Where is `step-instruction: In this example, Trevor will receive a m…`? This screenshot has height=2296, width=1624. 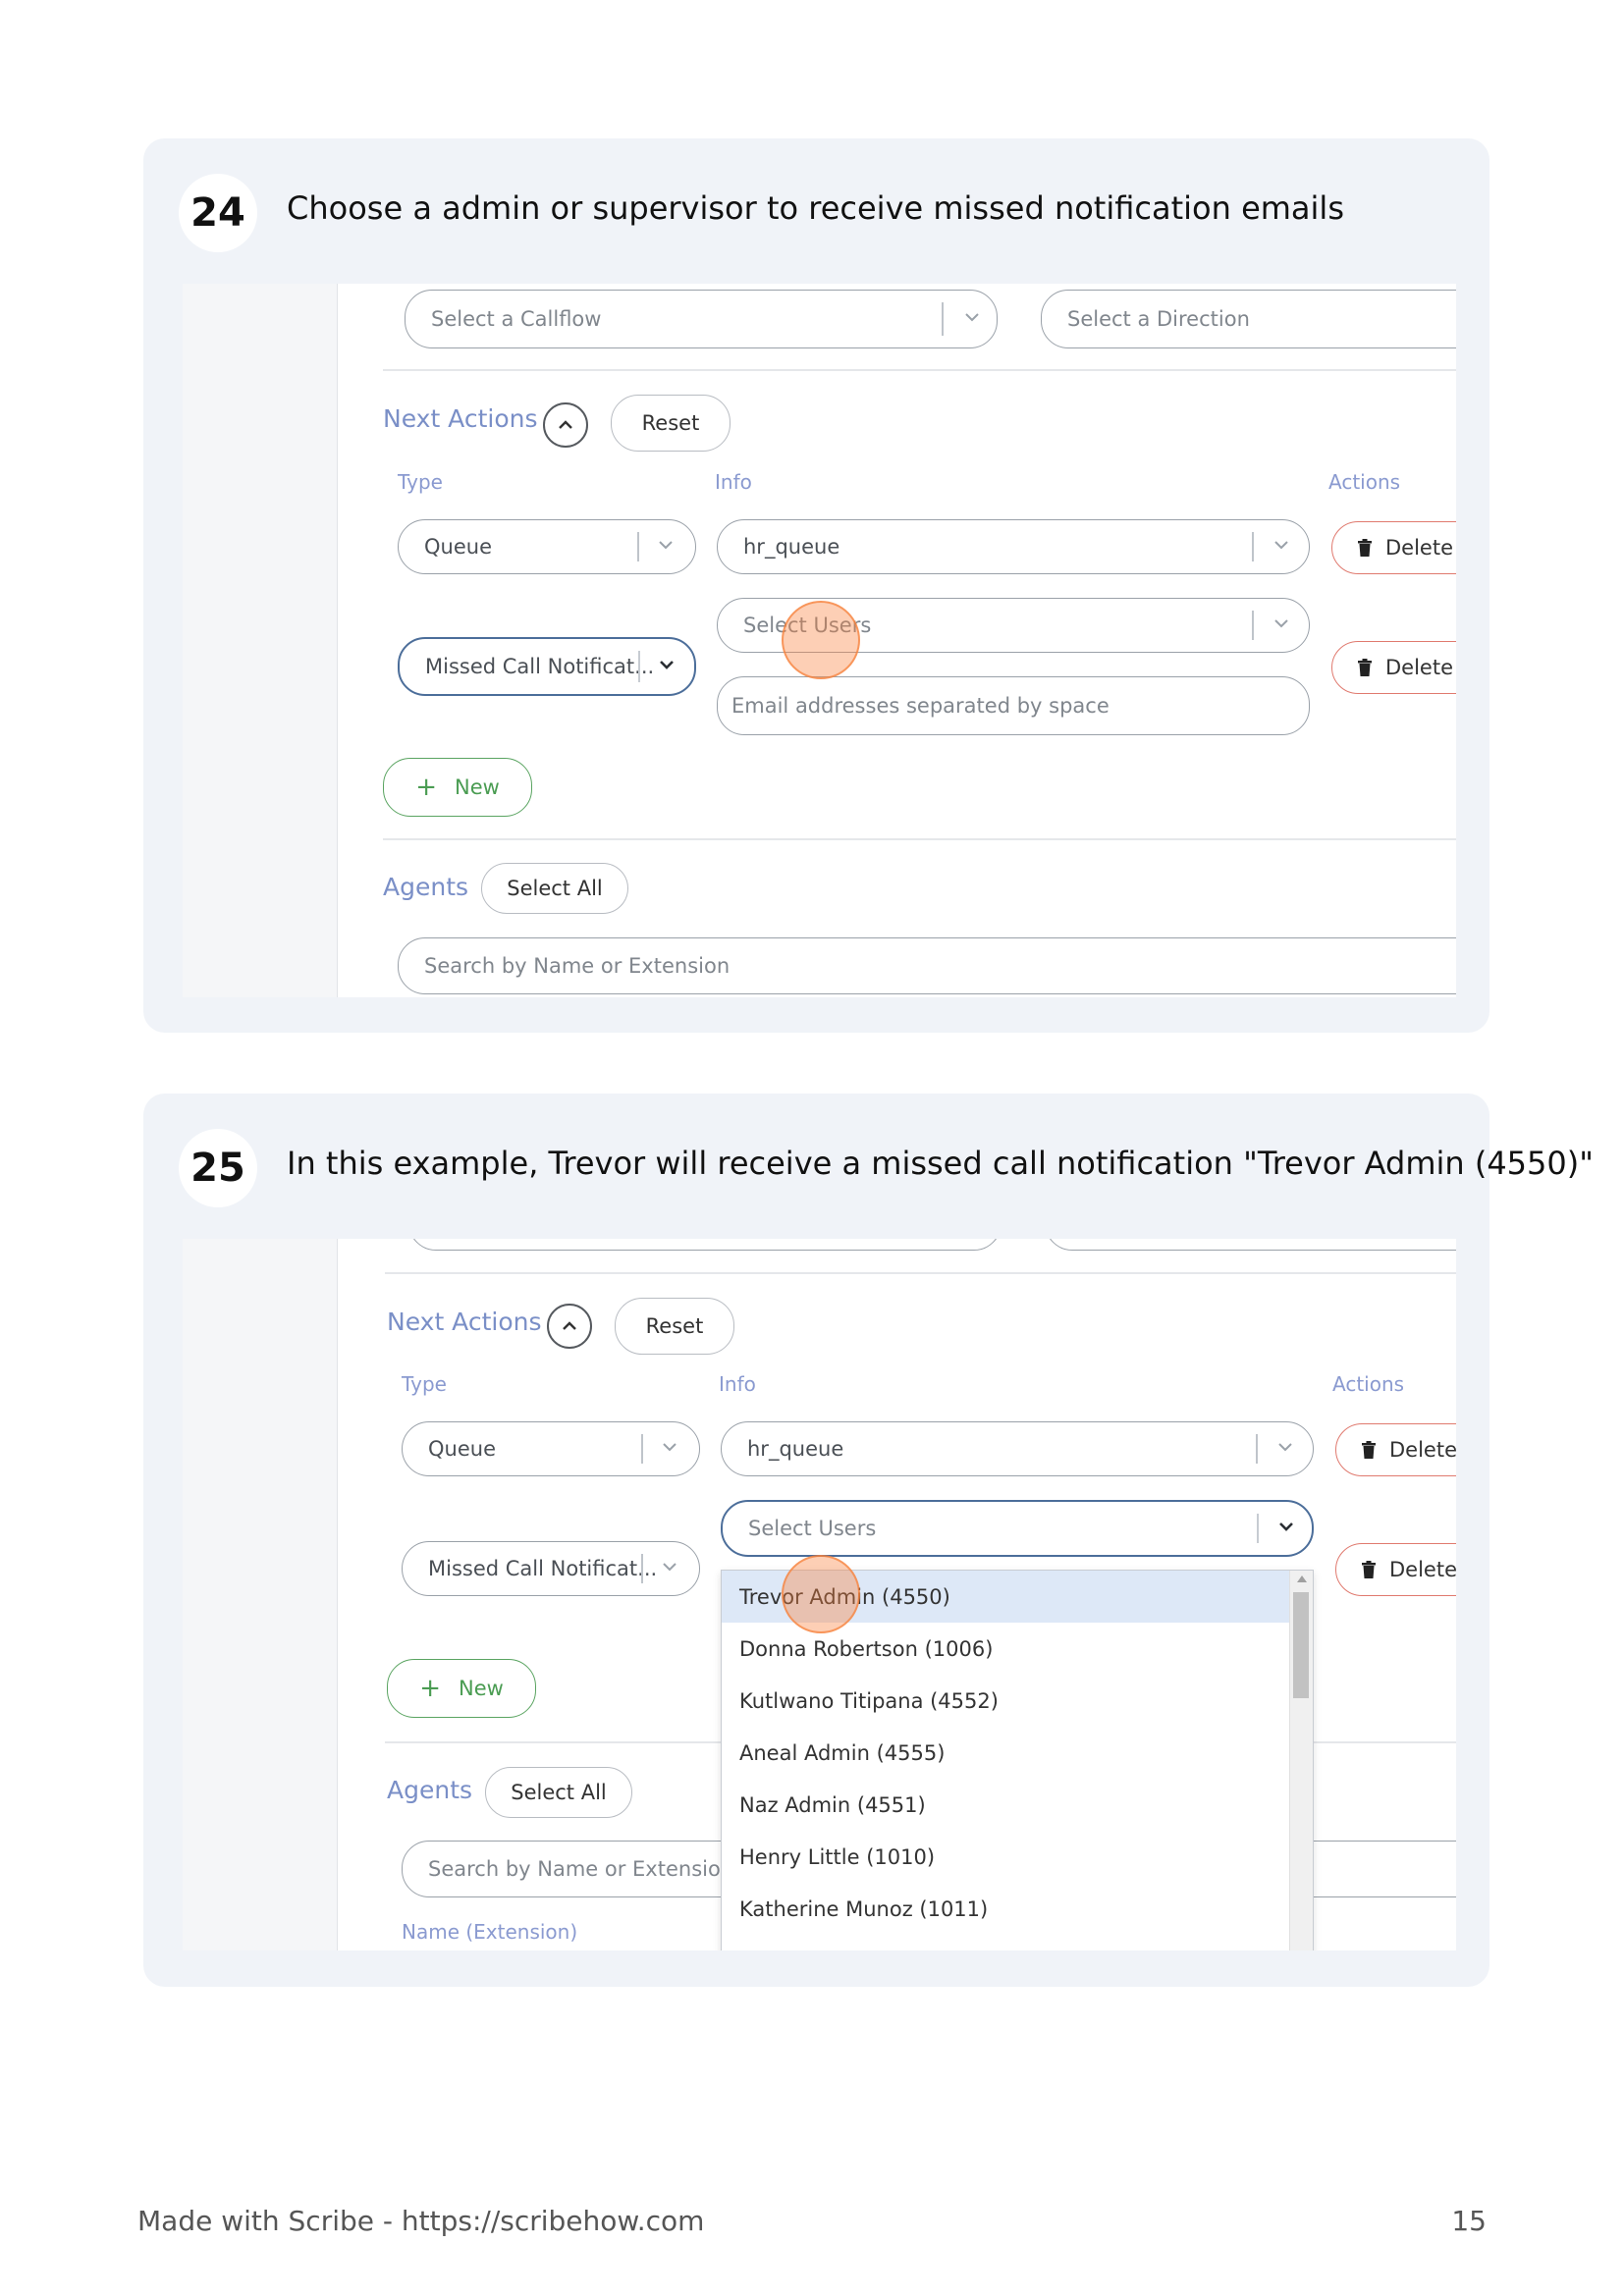
step-instruction: In this example, Trevor will receive a m… is located at coordinates (940, 1163).